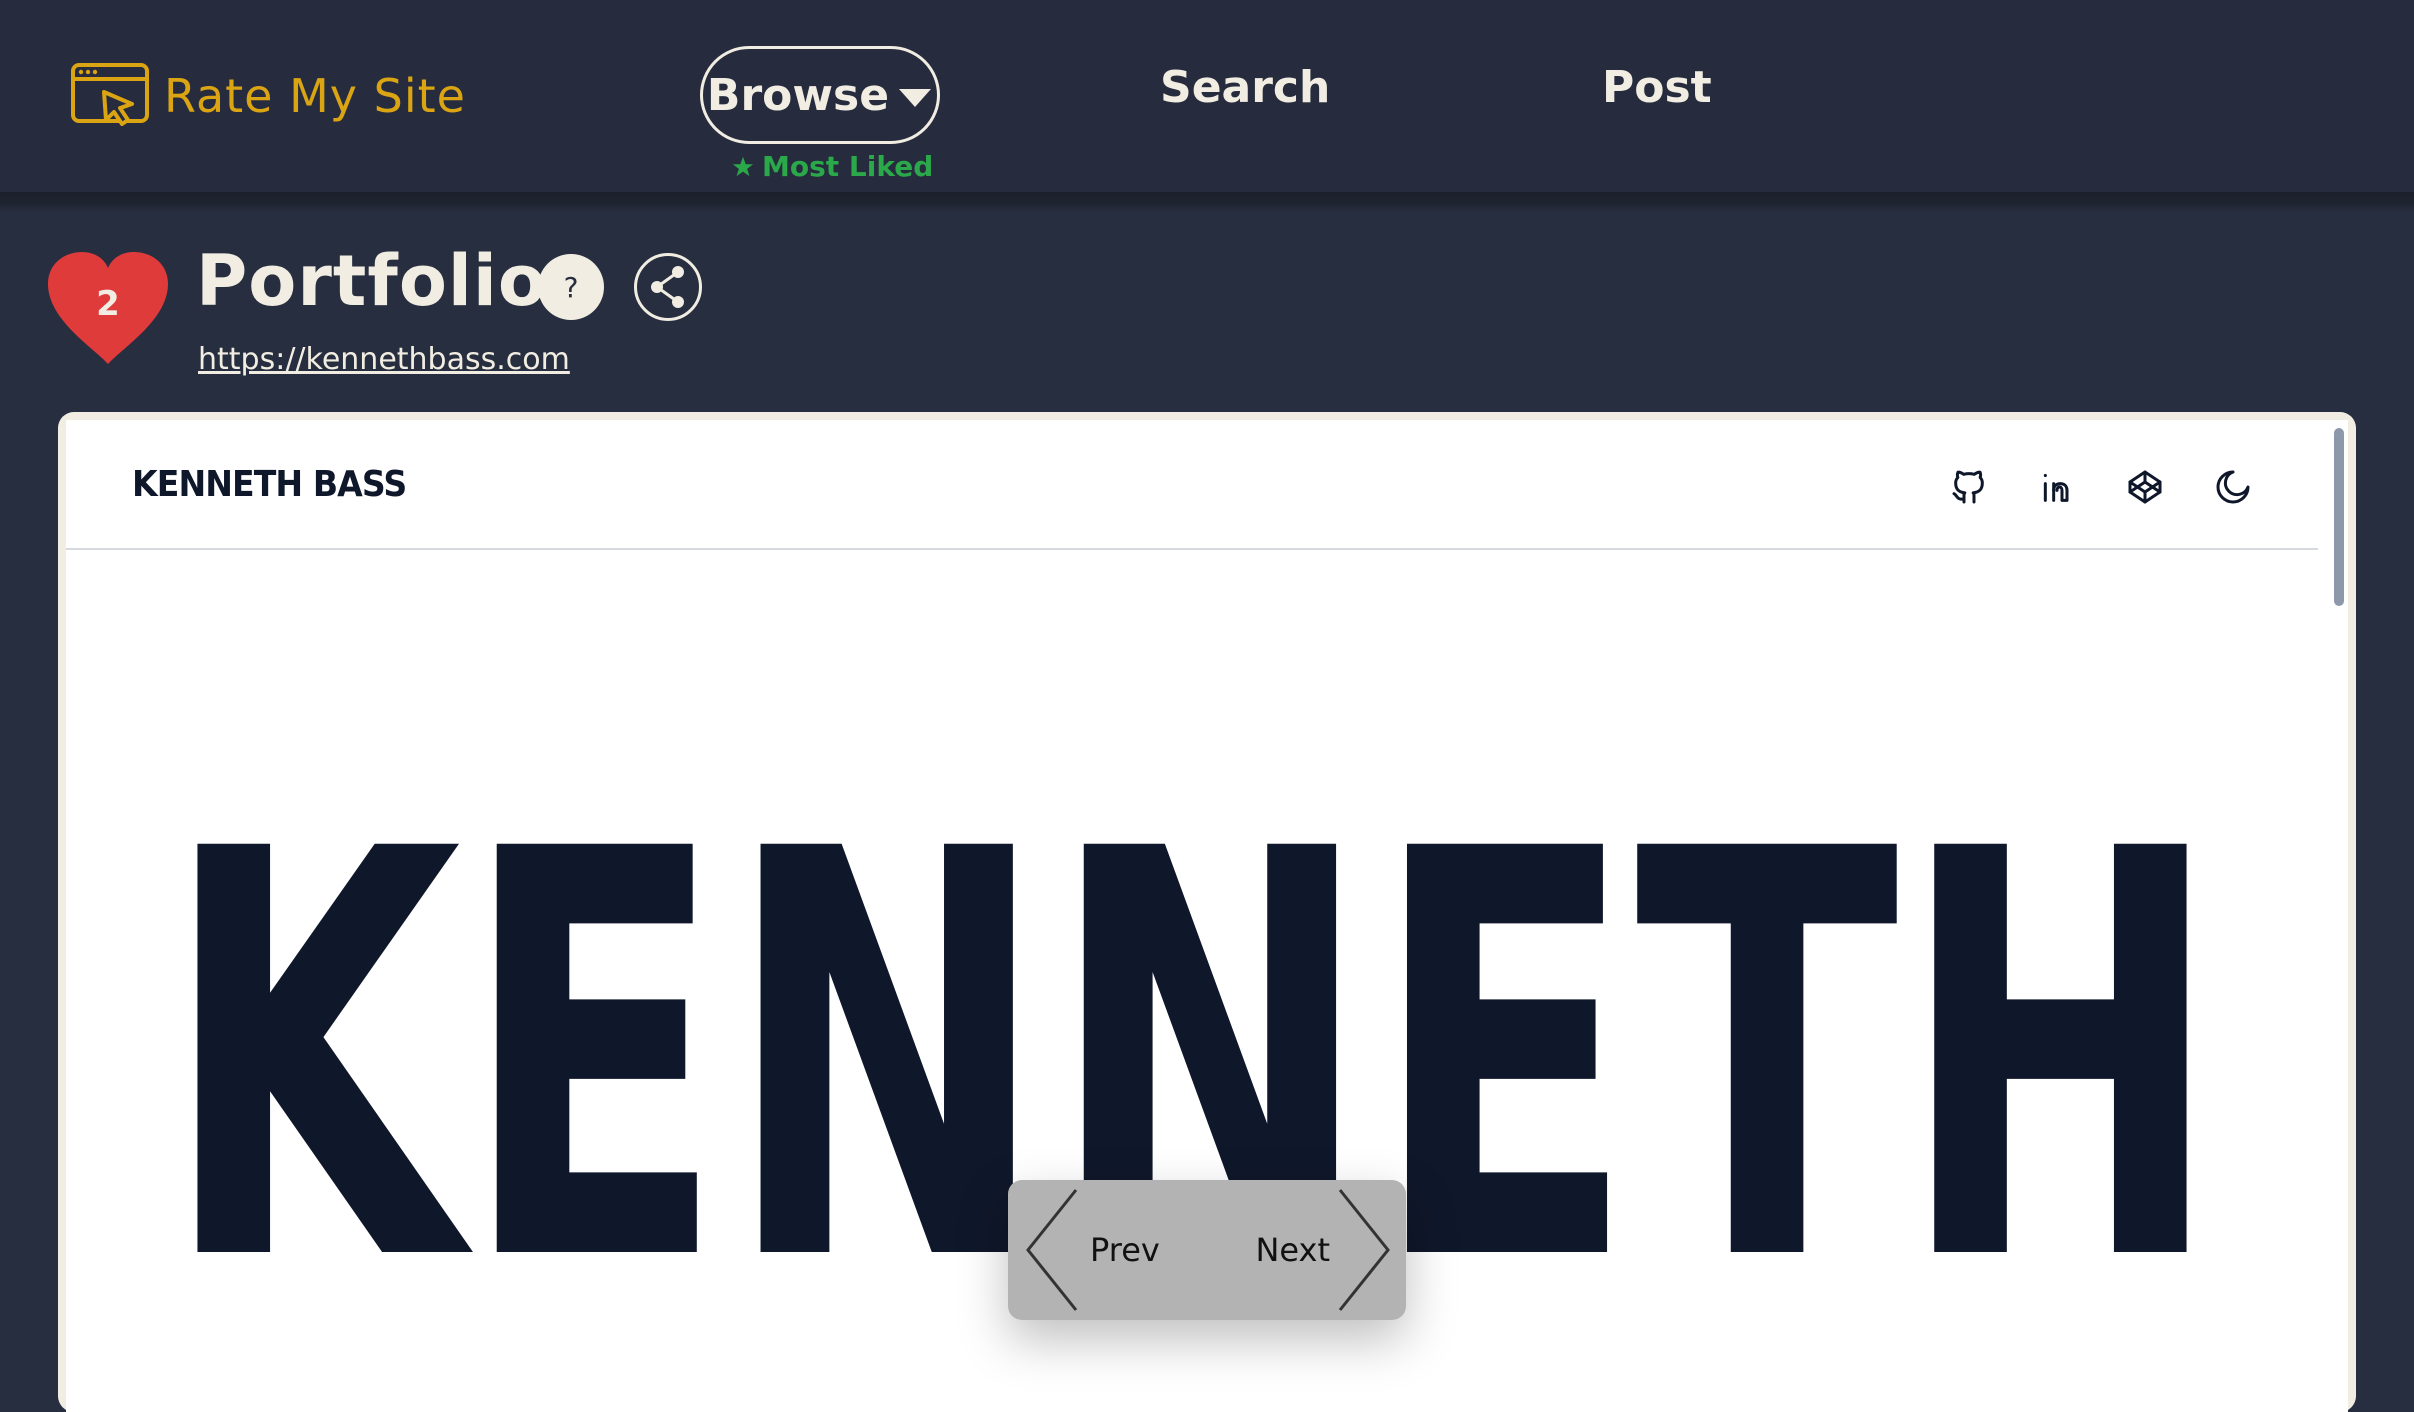 The width and height of the screenshot is (2414, 1412). What do you see at coordinates (1969, 487) in the screenshot?
I see `github-icon` at bounding box center [1969, 487].